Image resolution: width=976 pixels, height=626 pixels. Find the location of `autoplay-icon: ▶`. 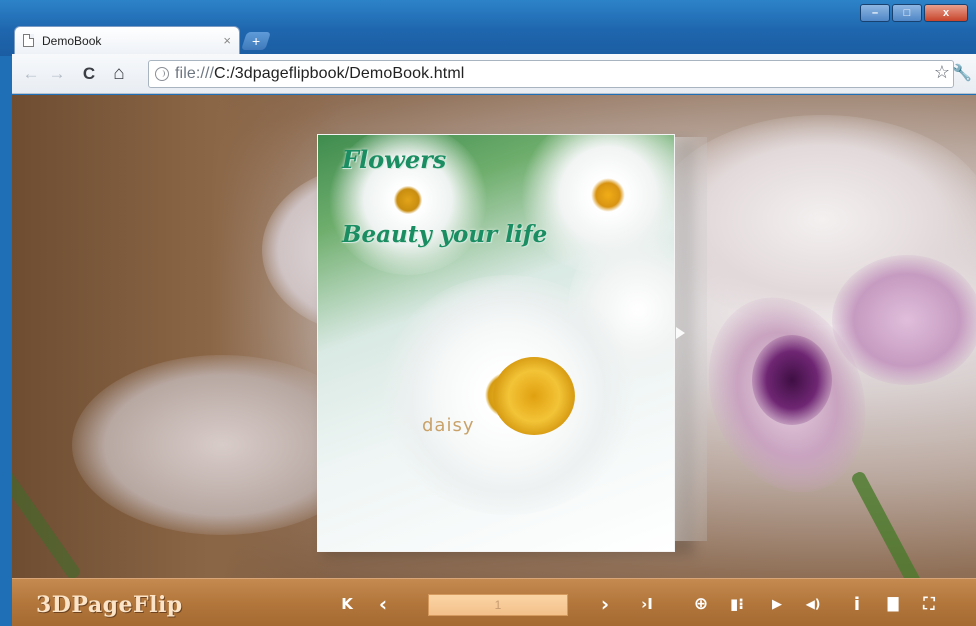

autoplay-icon: ▶ is located at coordinates (777, 604).